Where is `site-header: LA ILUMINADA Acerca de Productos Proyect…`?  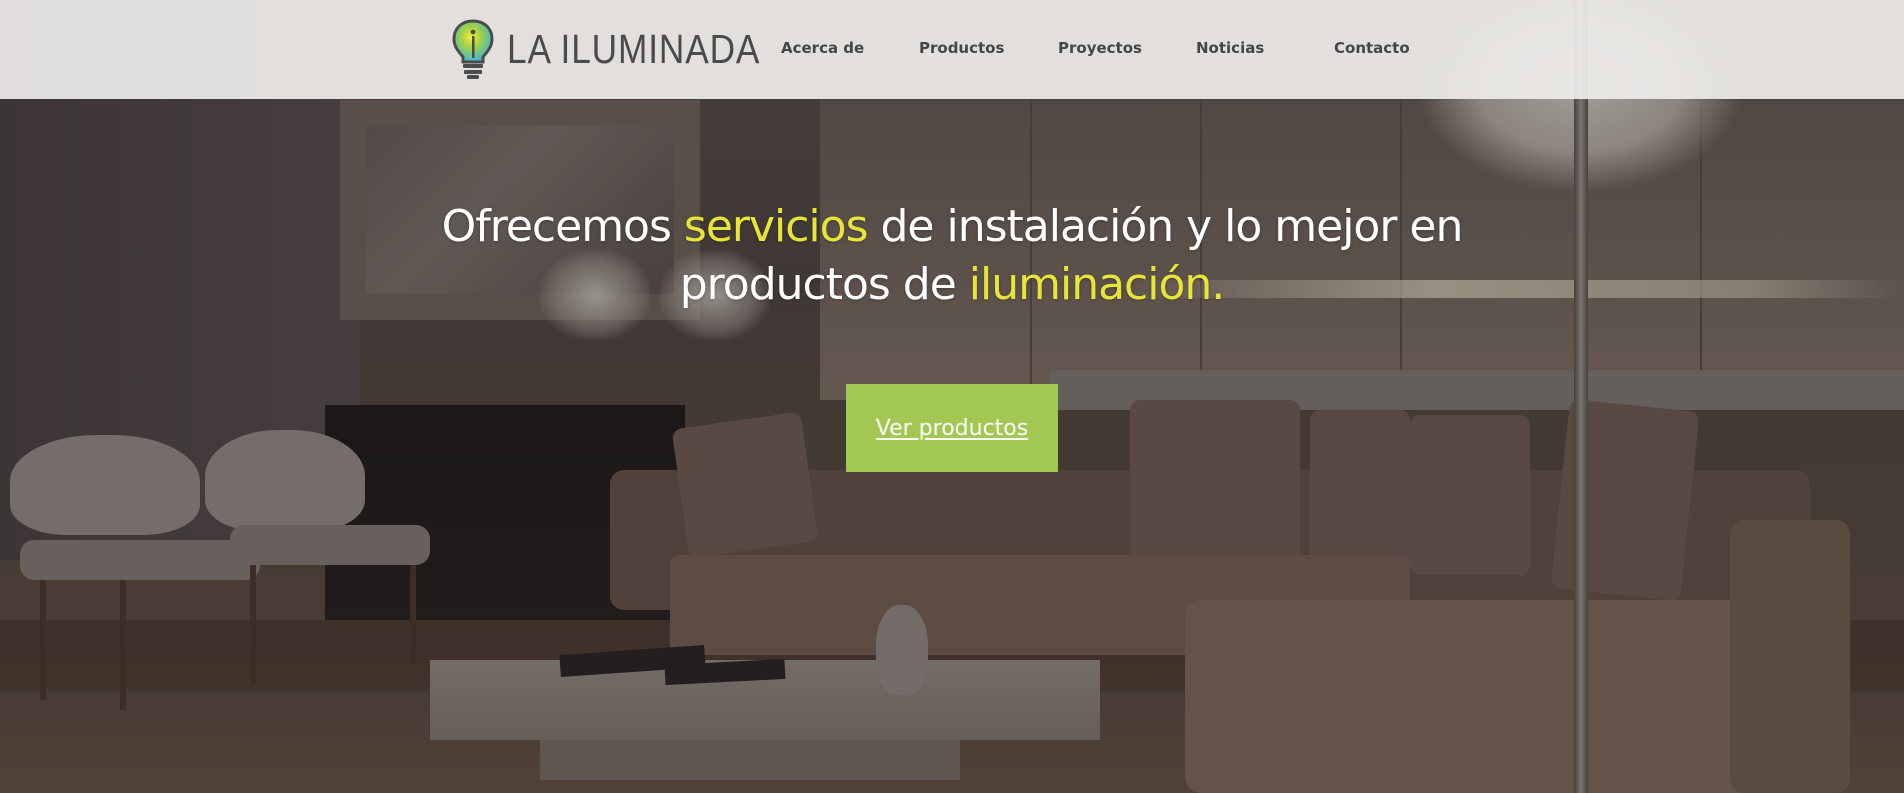
site-header: LA ILUMINADA Acerca de Productos Proyect… is located at coordinates (952, 49).